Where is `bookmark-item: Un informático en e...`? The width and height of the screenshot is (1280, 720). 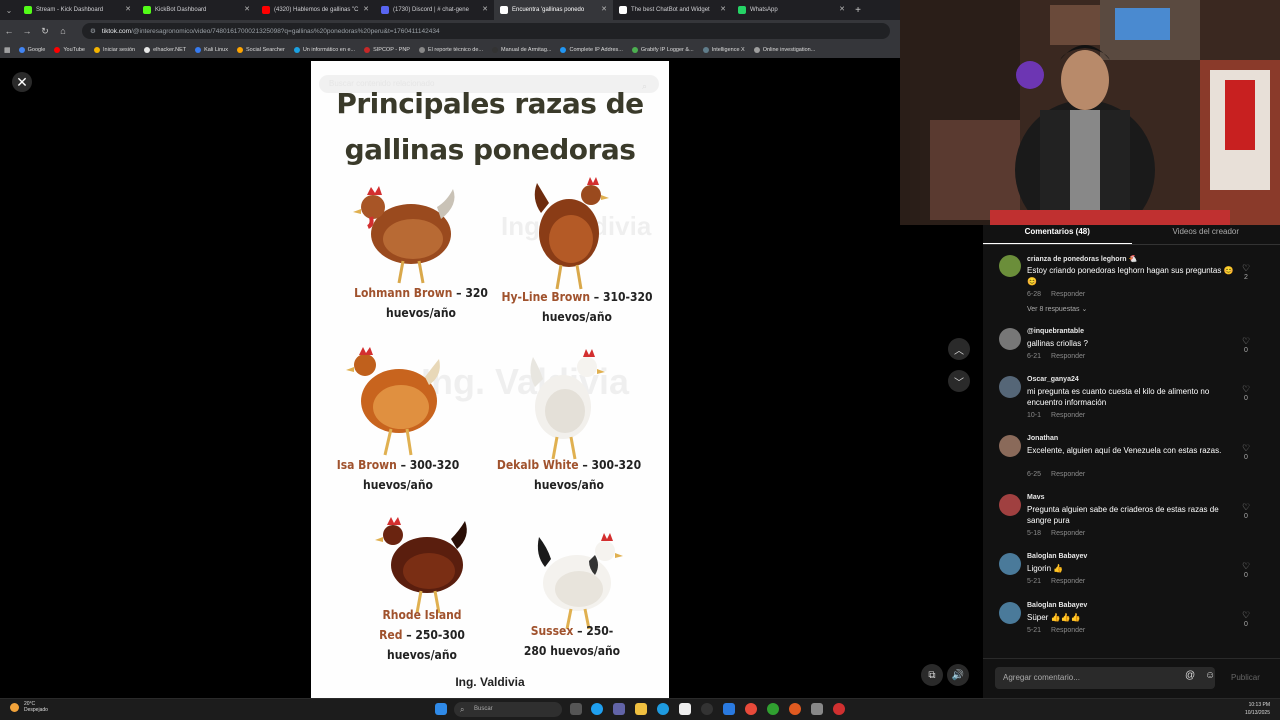 bookmark-item: Un informático en e... is located at coordinates (324, 50).